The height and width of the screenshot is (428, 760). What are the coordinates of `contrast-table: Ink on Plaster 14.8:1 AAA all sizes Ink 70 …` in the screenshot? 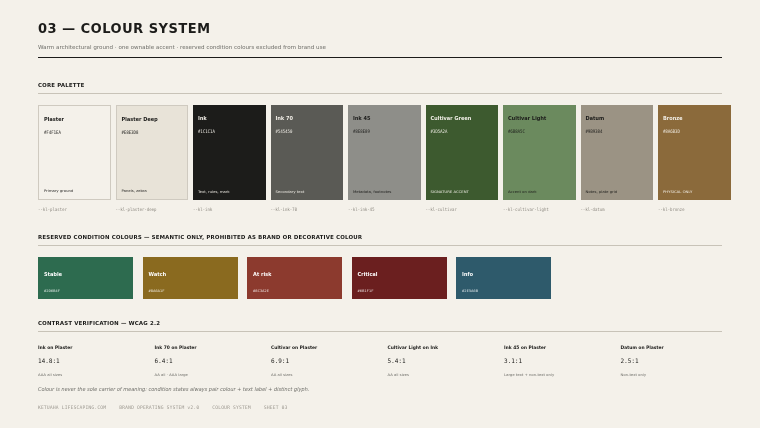 It's located at (387, 361).